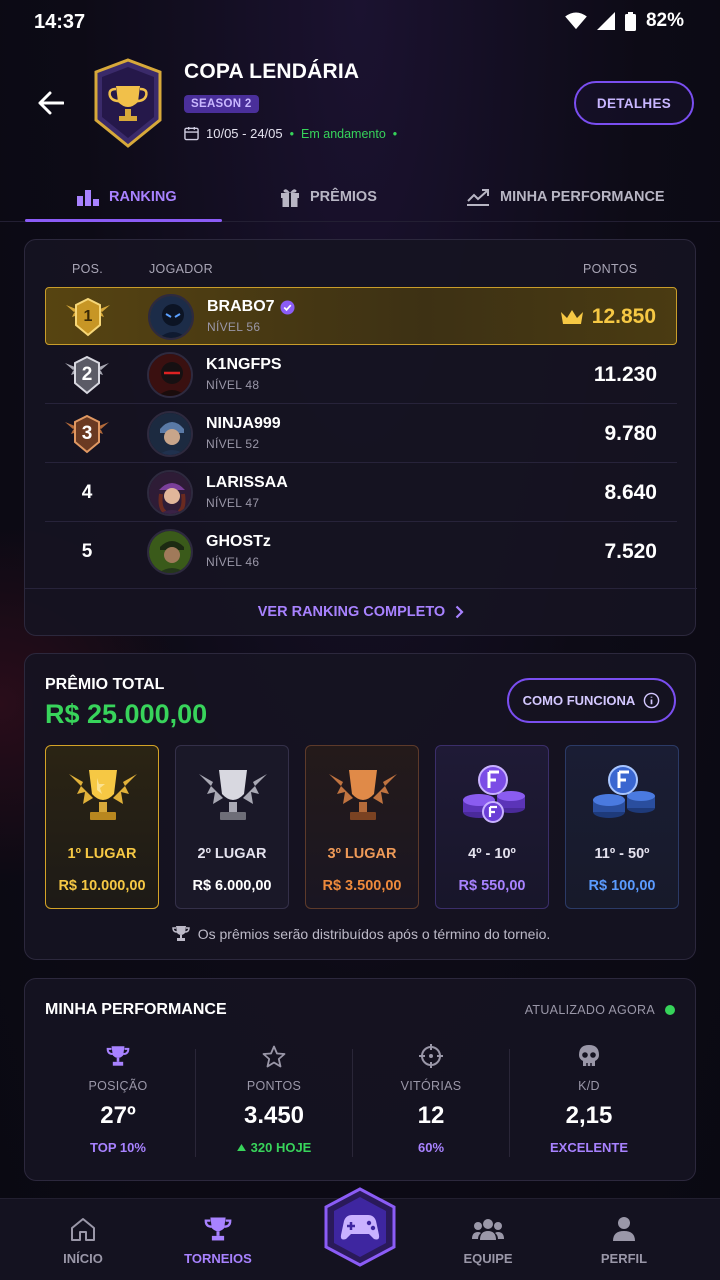 This screenshot has height=1280, width=720. What do you see at coordinates (634, 103) in the screenshot?
I see `details-button: DETALHES` at bounding box center [634, 103].